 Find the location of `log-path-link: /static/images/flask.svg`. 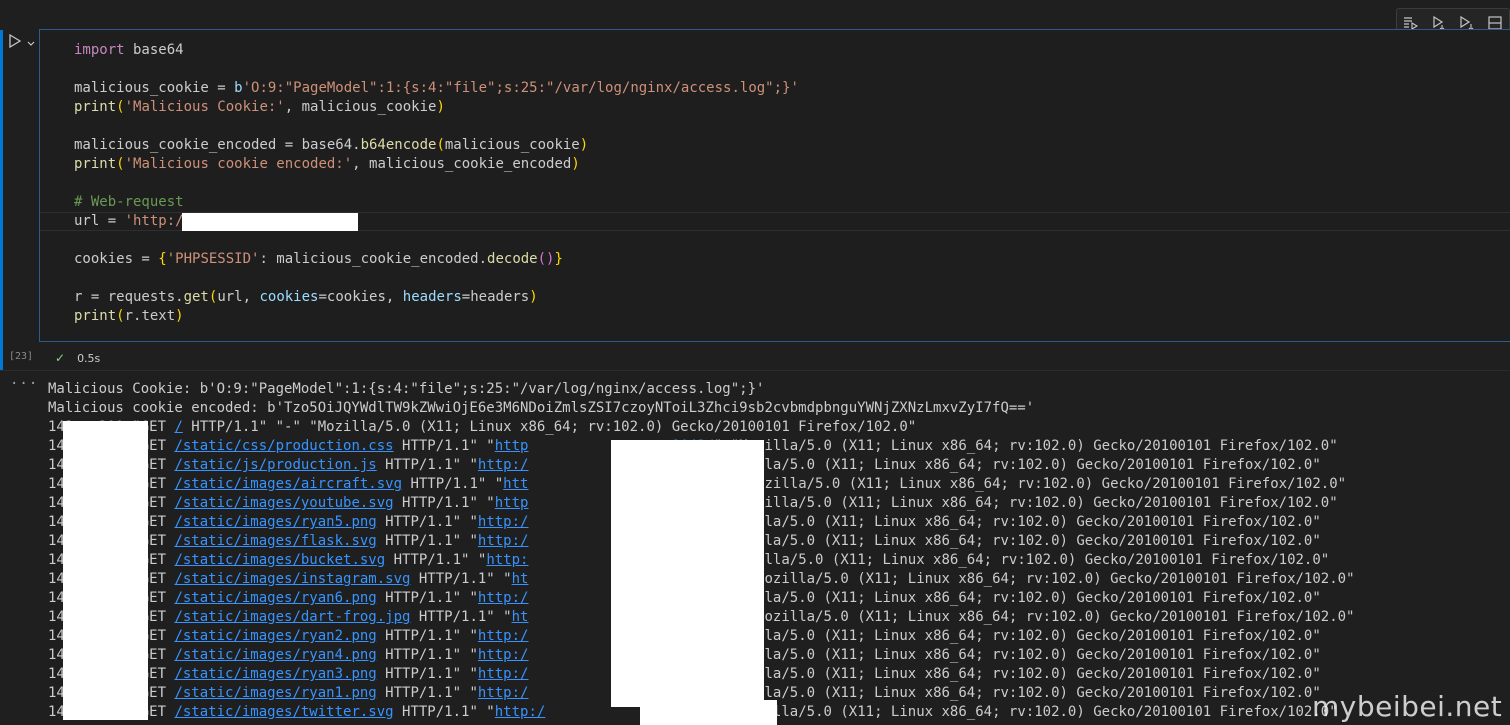

log-path-link: /static/images/flask.svg is located at coordinates (275, 541).